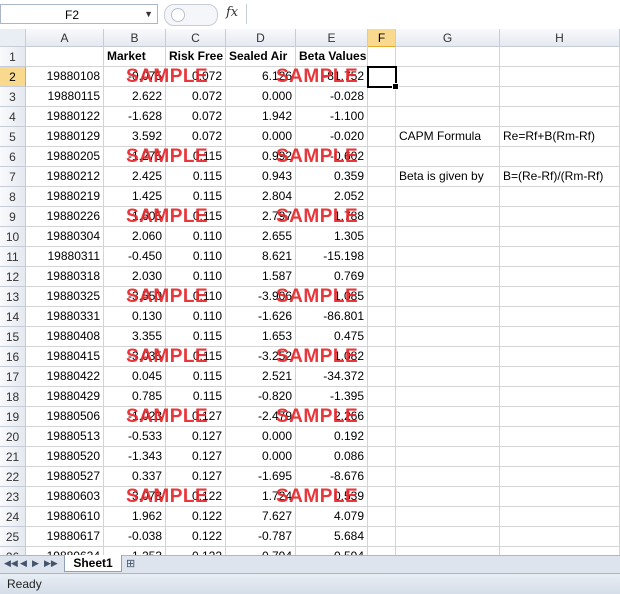 The image size is (620, 594). Describe the element at coordinates (448, 397) in the screenshot. I see `cell-g18` at that location.